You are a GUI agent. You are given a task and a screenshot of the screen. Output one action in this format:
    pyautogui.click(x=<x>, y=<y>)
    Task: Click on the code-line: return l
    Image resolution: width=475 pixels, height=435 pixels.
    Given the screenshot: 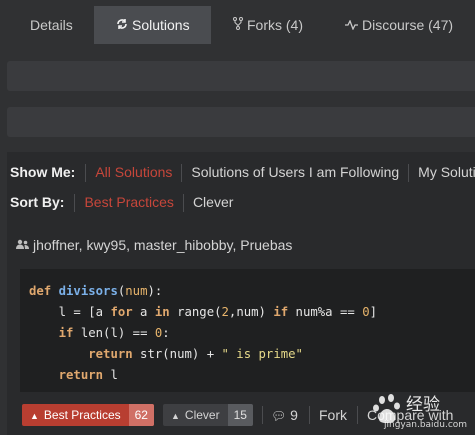 What is the action you would take?
    pyautogui.click(x=88, y=375)
    